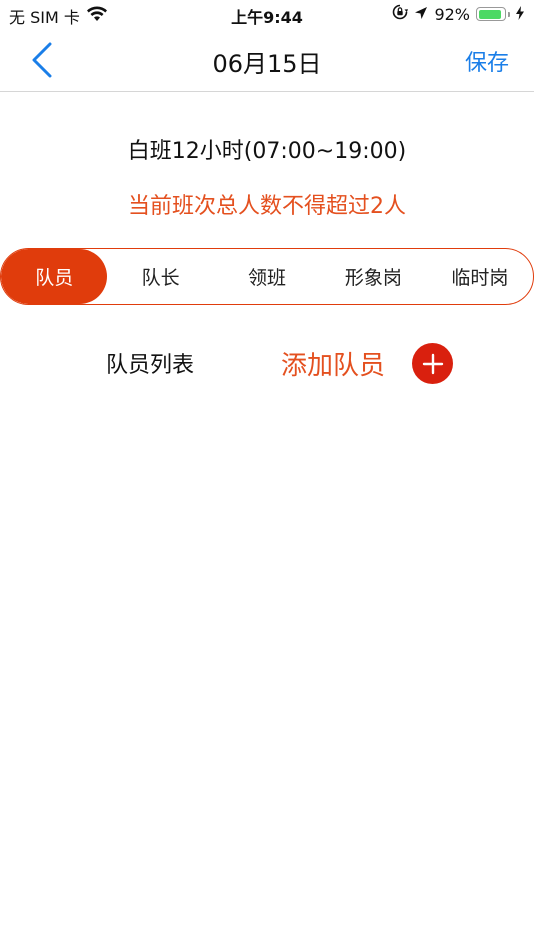 This screenshot has width=534, height=950. Describe the element at coordinates (373, 276) in the screenshot. I see `tab-image-post: 形象岗` at that location.